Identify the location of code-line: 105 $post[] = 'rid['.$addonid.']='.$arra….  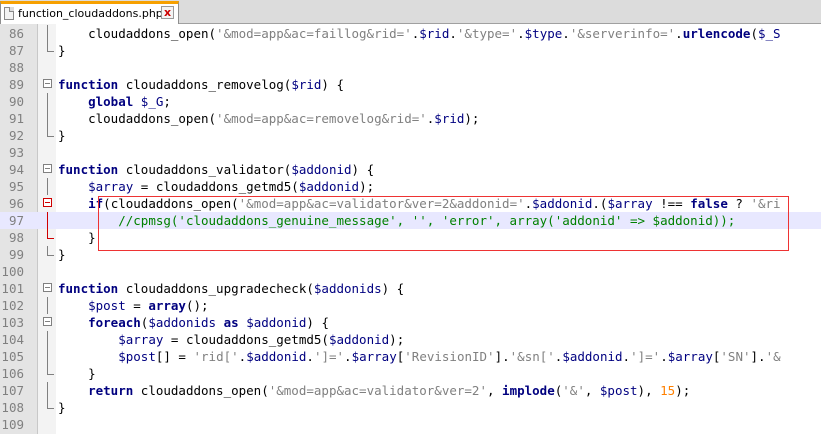
(410, 356).